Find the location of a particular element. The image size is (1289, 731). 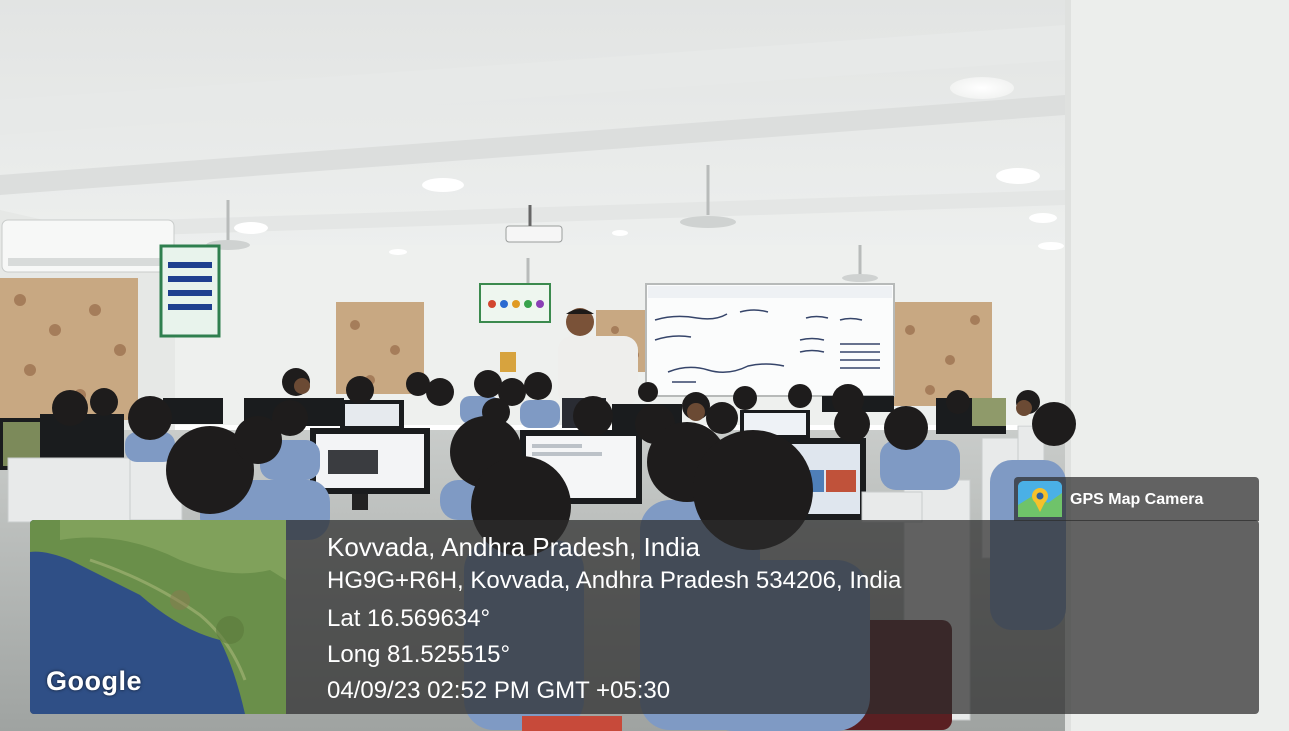

map-pin-icon is located at coordinates (1040, 499).